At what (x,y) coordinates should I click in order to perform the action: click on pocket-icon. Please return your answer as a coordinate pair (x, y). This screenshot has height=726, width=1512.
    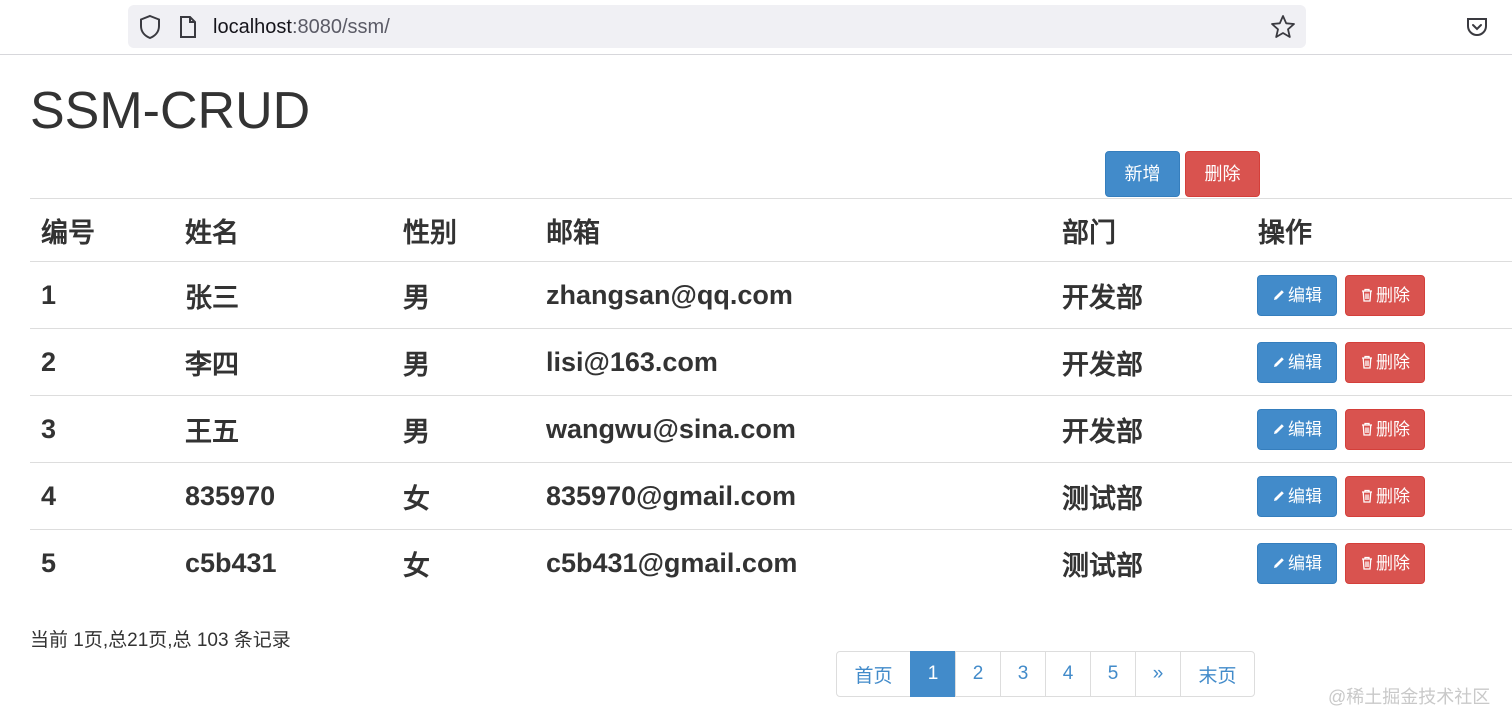
    Looking at the image, I should click on (1477, 27).